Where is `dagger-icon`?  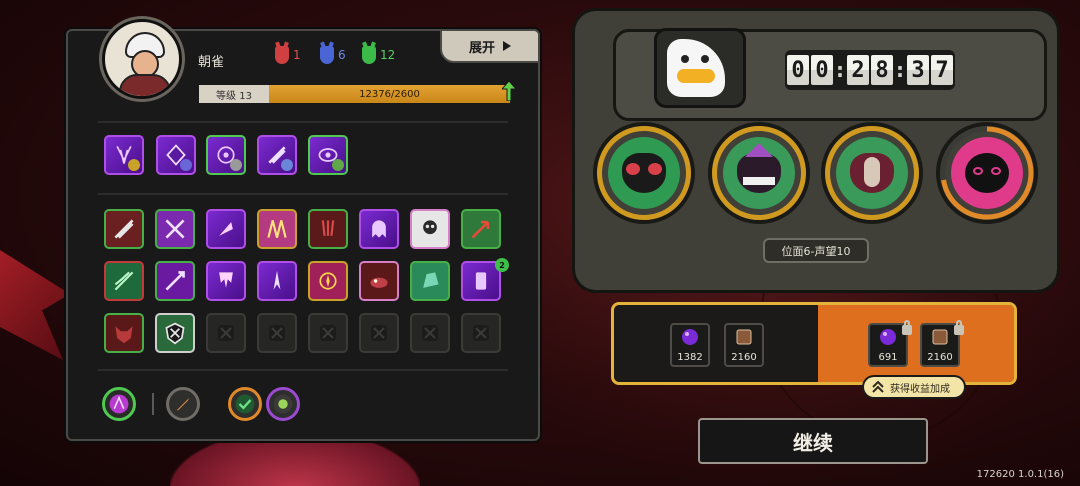 dagger-icon is located at coordinates (183, 404).